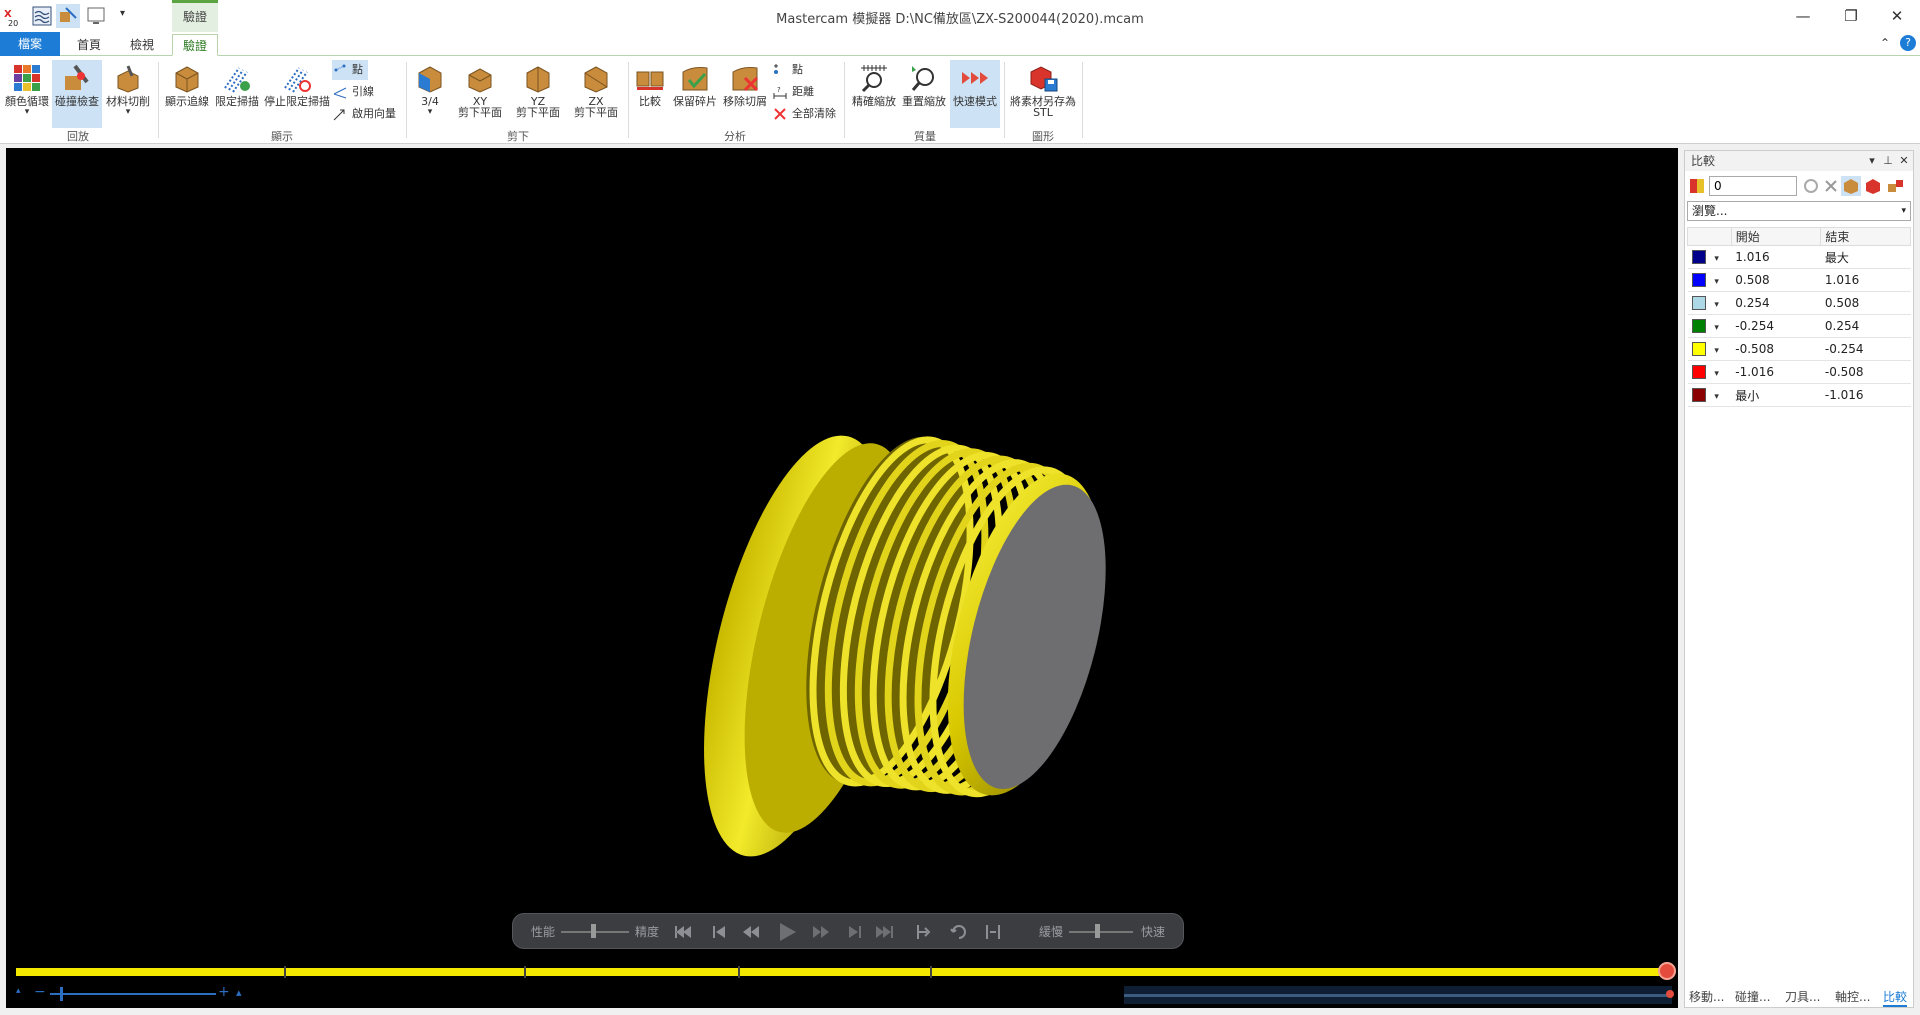 Image resolution: width=1920 pixels, height=1015 pixels. I want to click on precise-zoom-button: 精確縮放, so click(874, 94).